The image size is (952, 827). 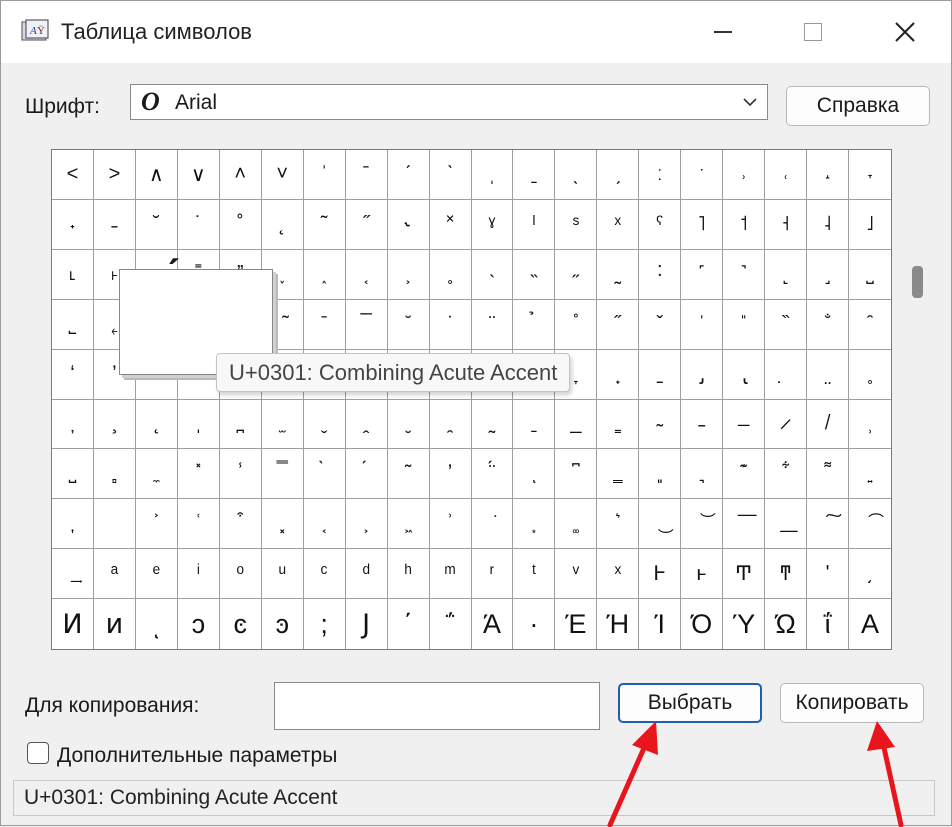 I want to click on character-cell: ̄, so click(x=324, y=324).